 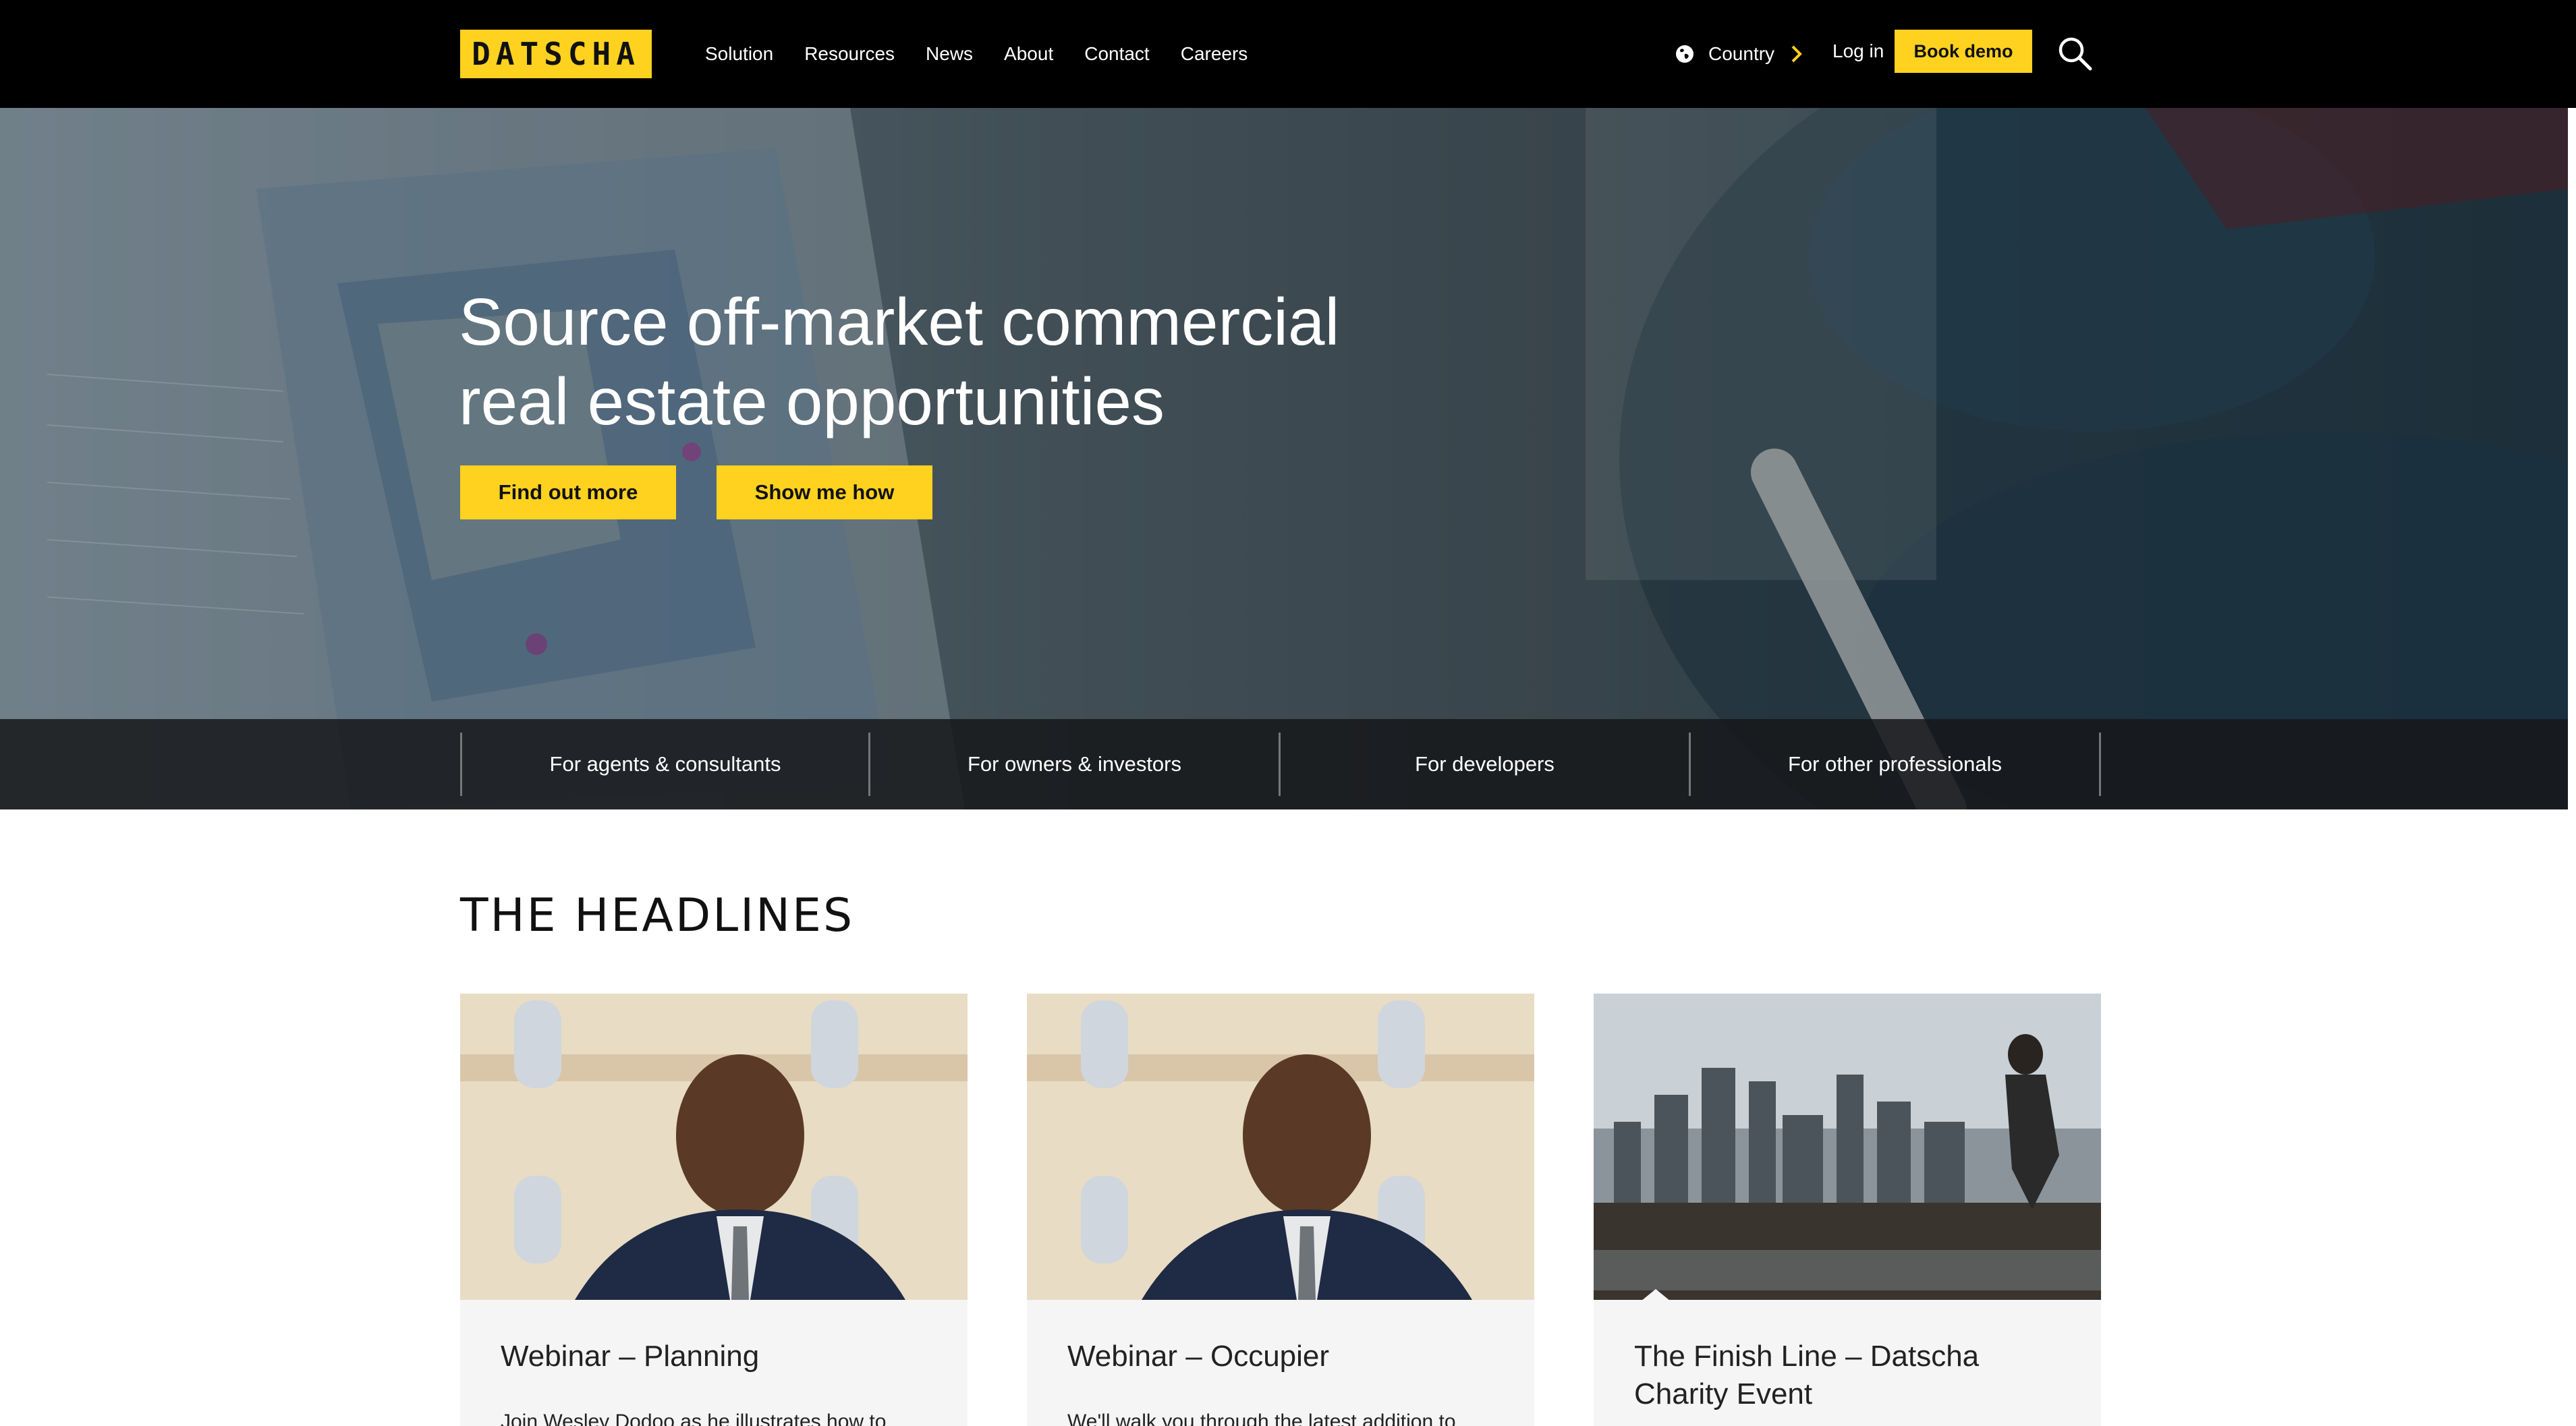 What do you see at coordinates (739, 54) in the screenshot?
I see `nav-solution: Solution` at bounding box center [739, 54].